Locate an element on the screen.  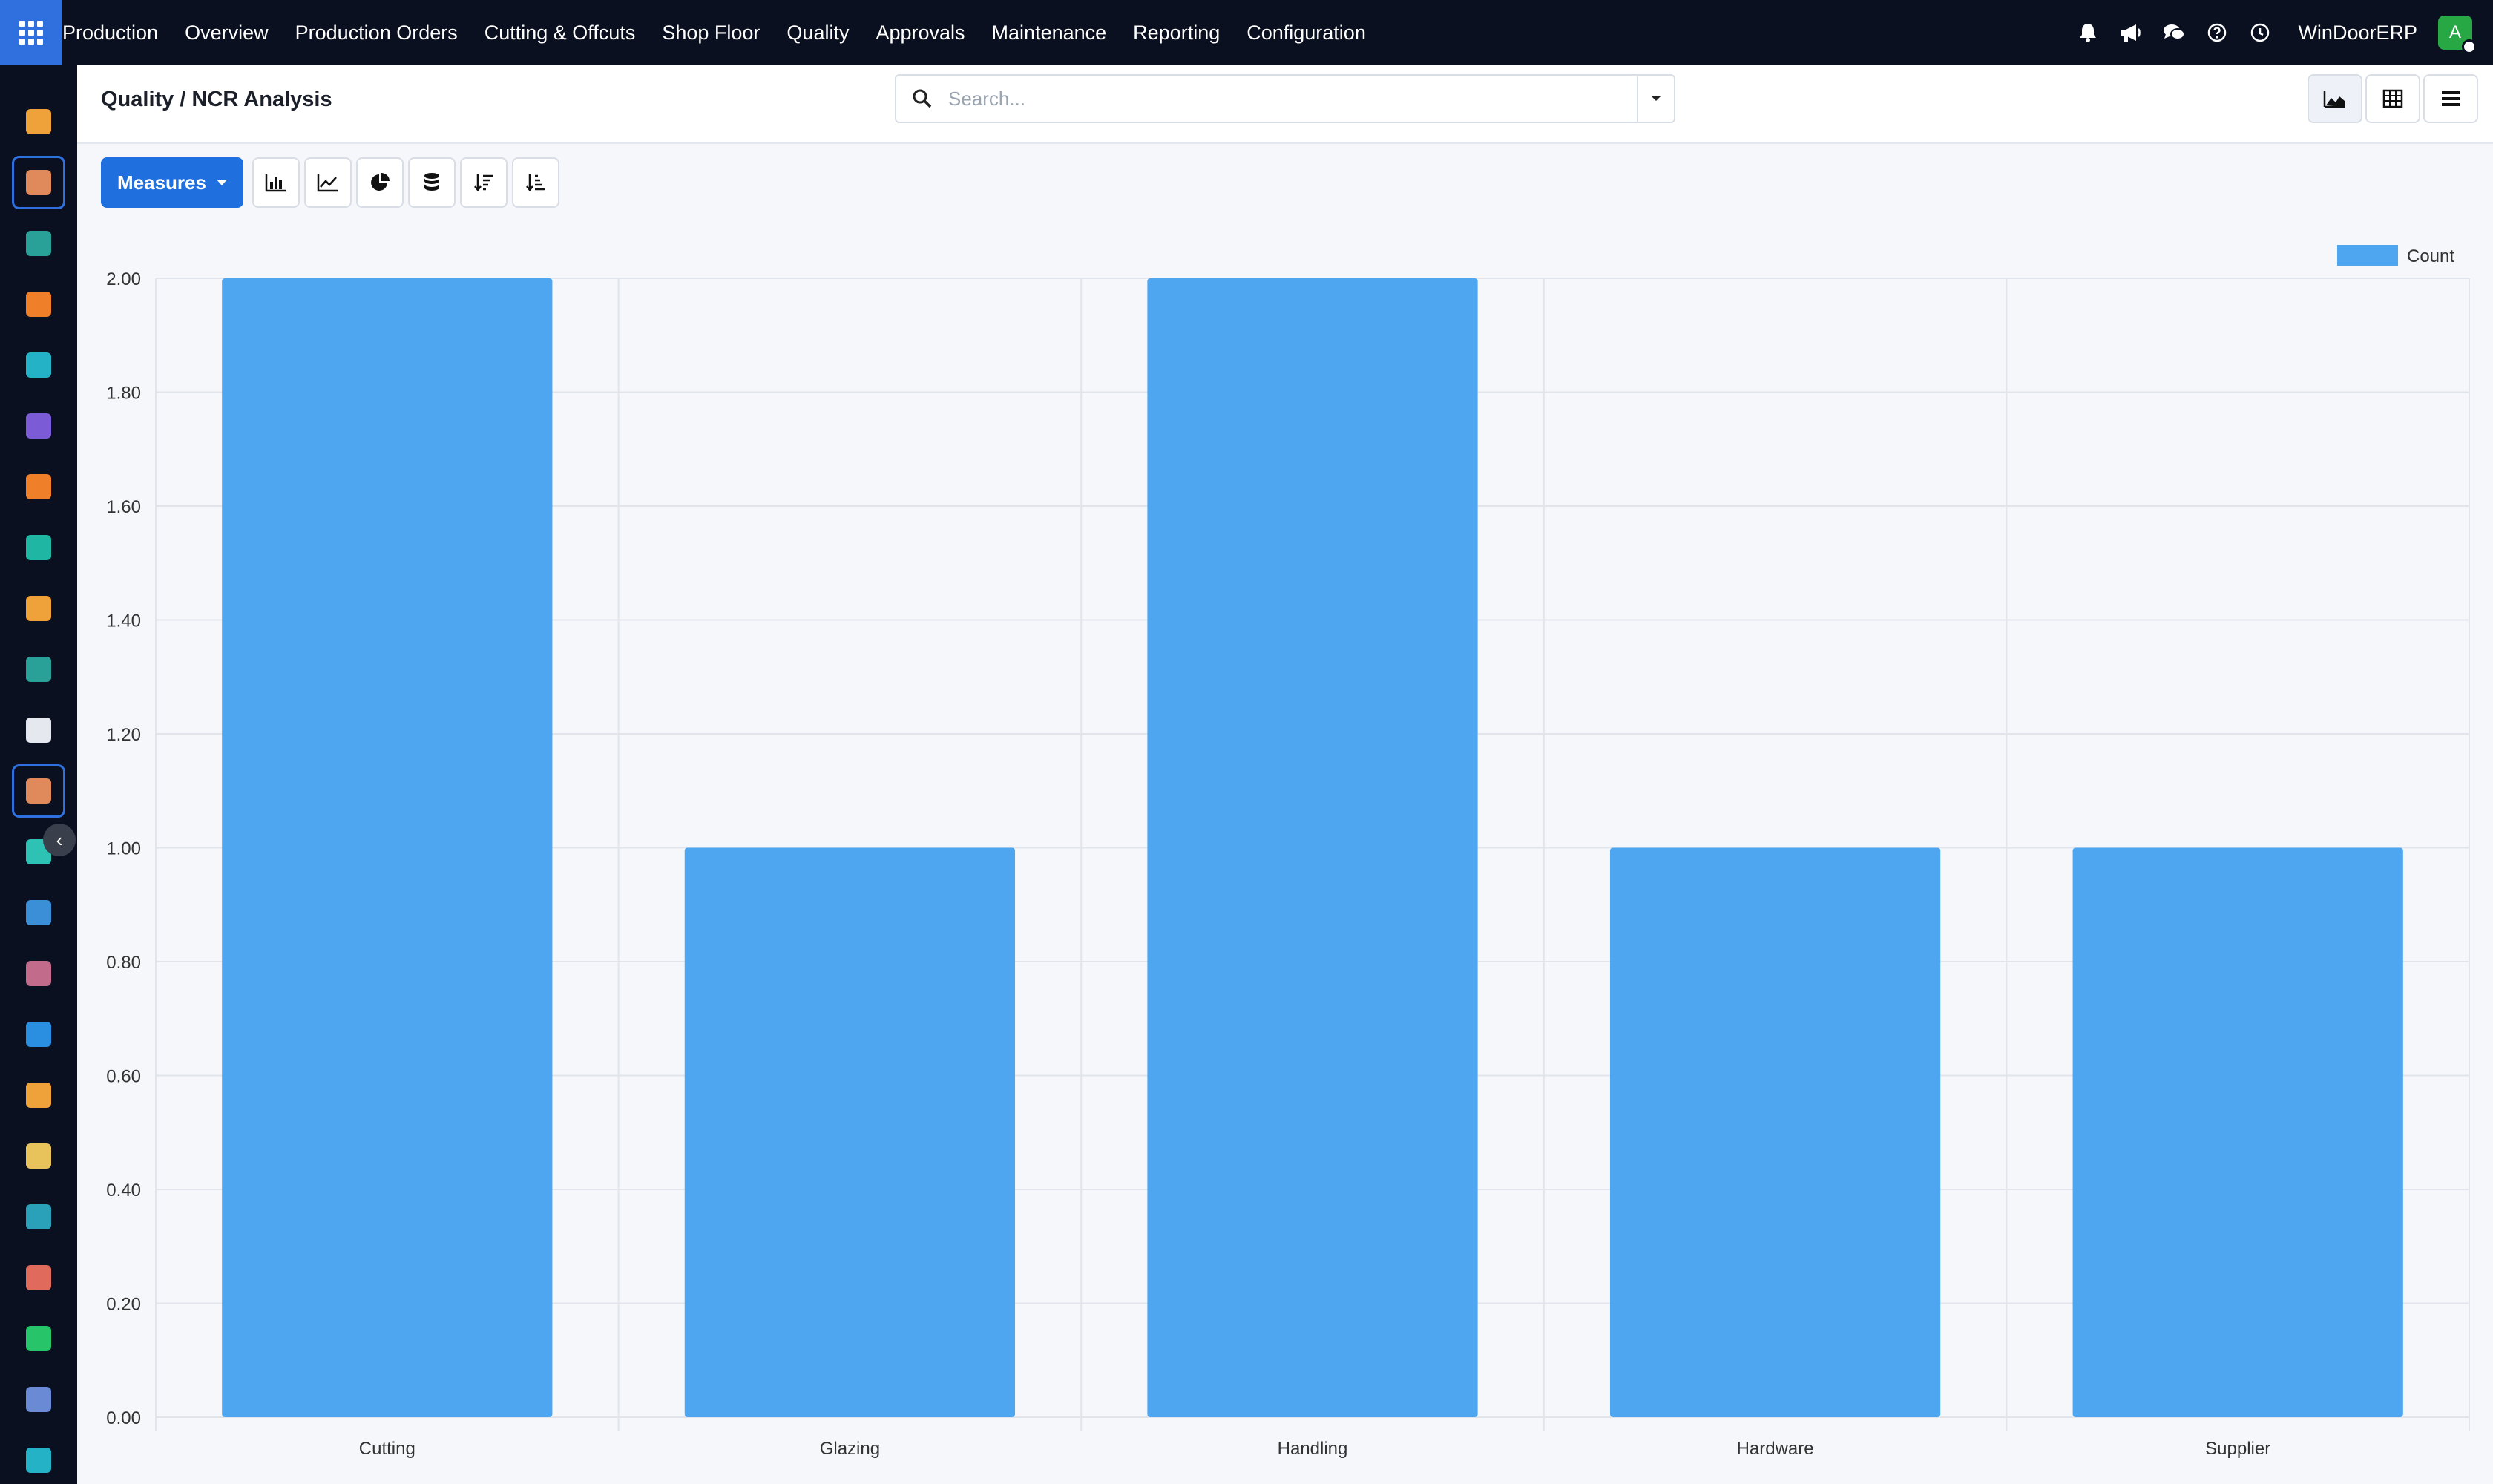
book-app-icon is located at coordinates (38, 912).